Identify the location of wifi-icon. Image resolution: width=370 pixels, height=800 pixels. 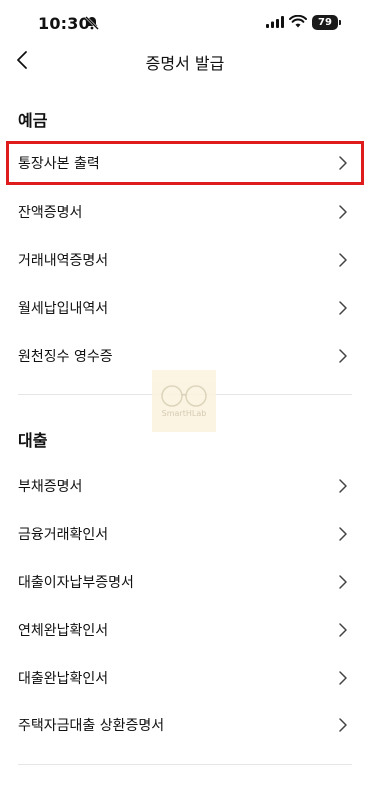
(298, 21).